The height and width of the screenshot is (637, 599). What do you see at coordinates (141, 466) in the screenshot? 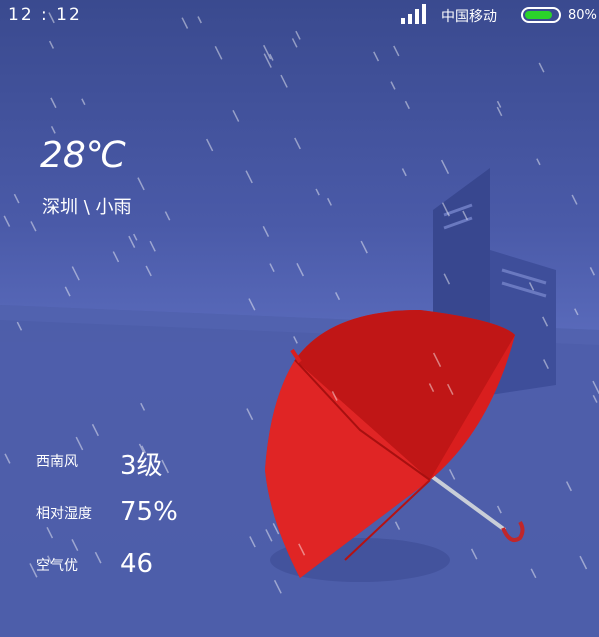
I see `wind-value: 3级` at bounding box center [141, 466].